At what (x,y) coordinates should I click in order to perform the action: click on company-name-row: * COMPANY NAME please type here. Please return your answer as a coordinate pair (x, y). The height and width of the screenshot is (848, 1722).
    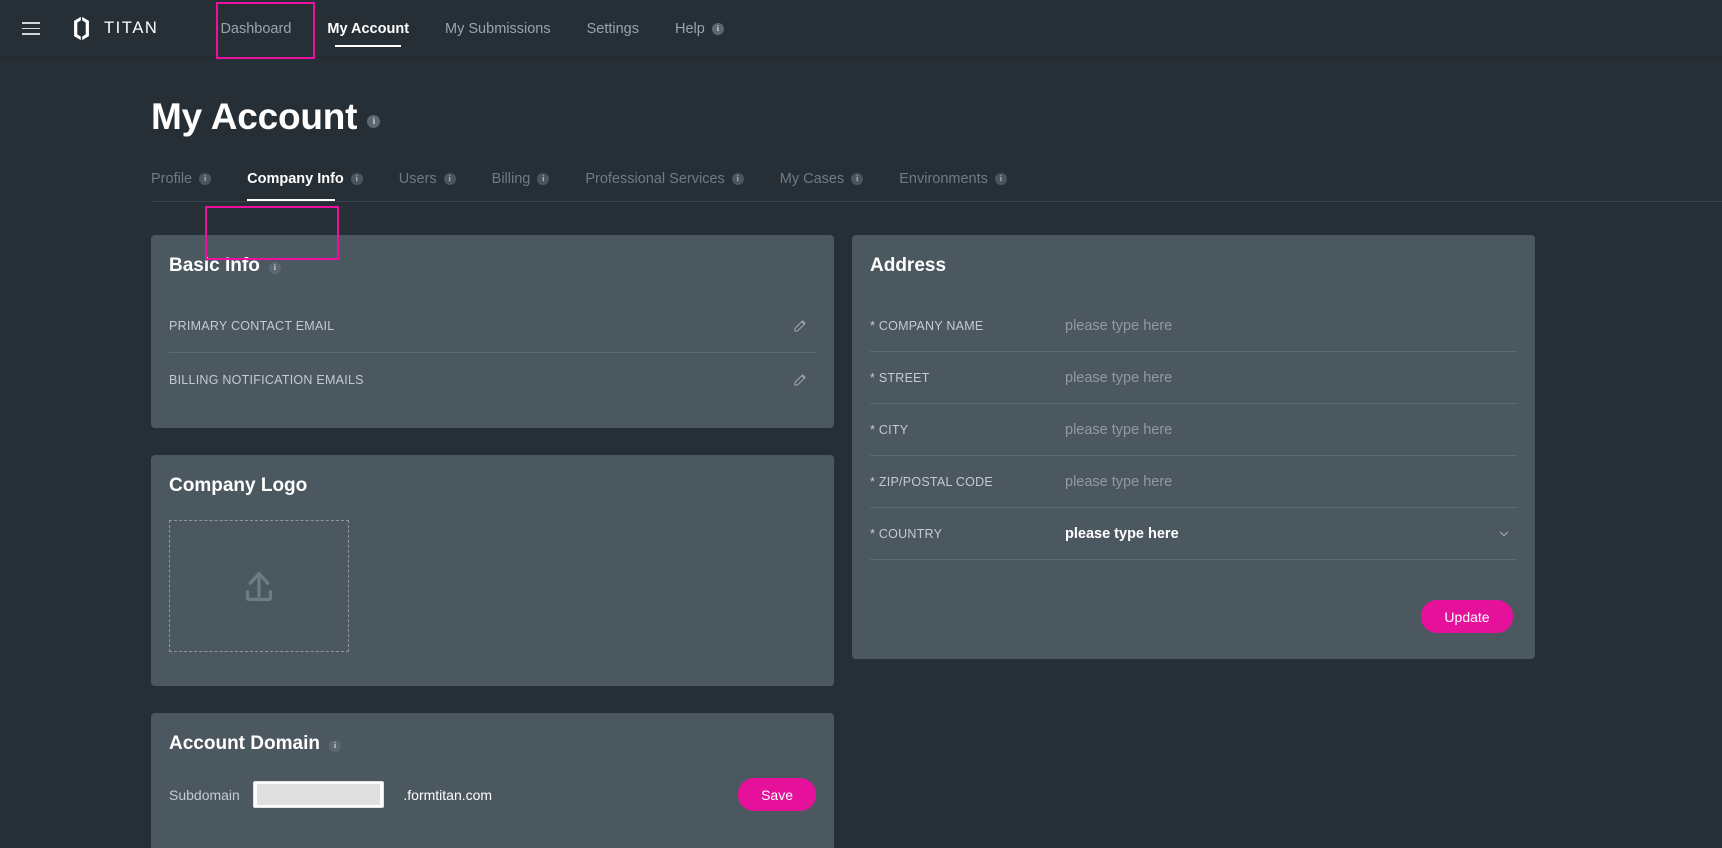
    Looking at the image, I should click on (1193, 326).